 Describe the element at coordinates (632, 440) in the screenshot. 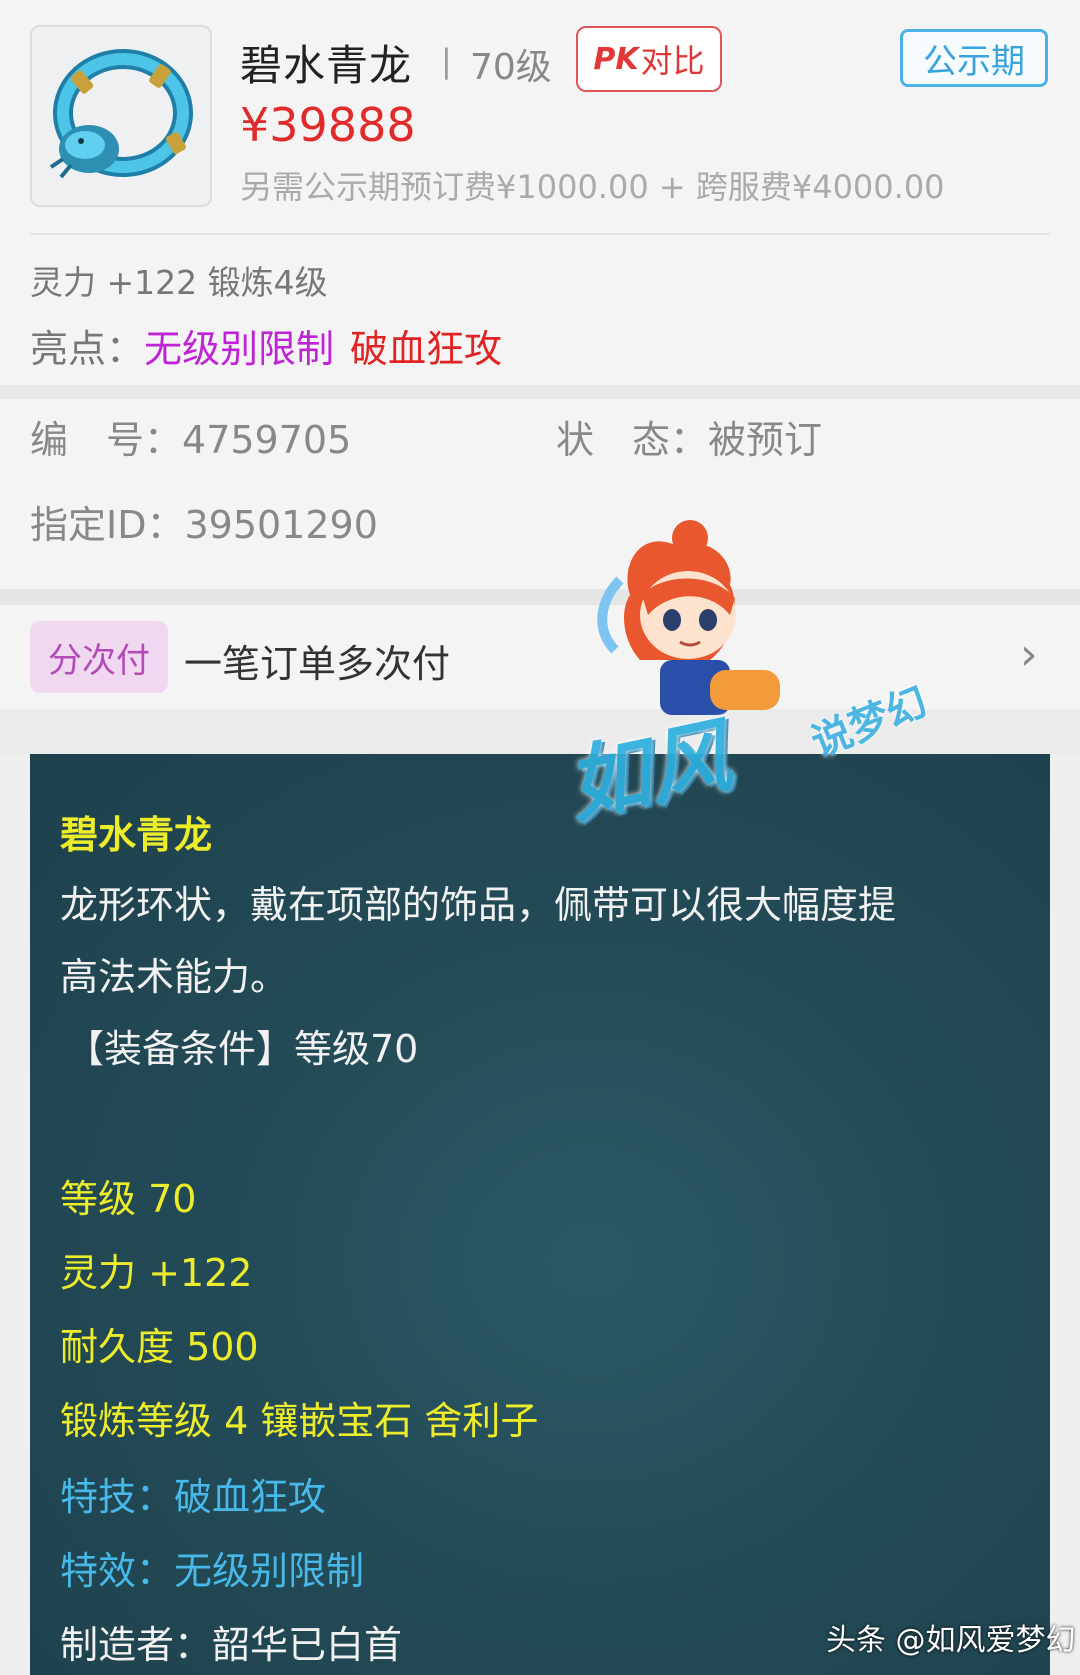

I see `status-label: 状 态：` at that location.